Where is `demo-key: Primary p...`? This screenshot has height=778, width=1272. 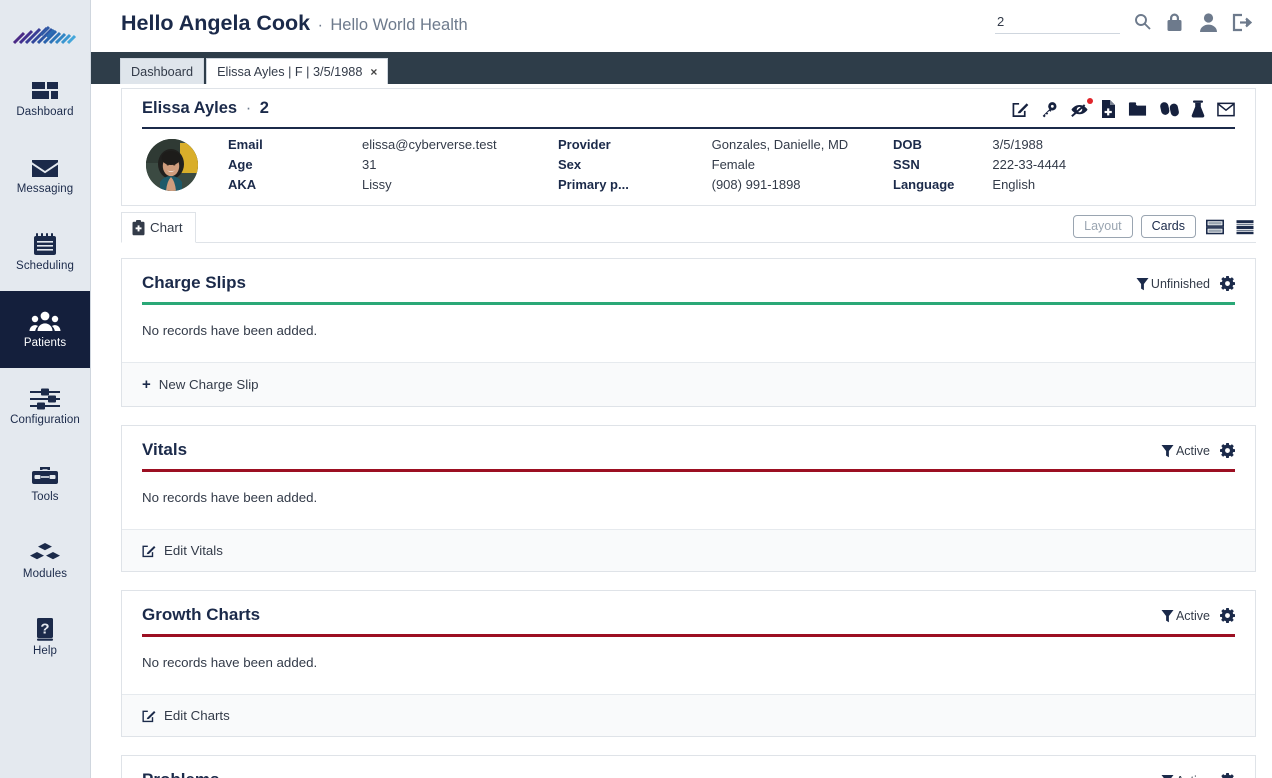 demo-key: Primary p... is located at coordinates (593, 184).